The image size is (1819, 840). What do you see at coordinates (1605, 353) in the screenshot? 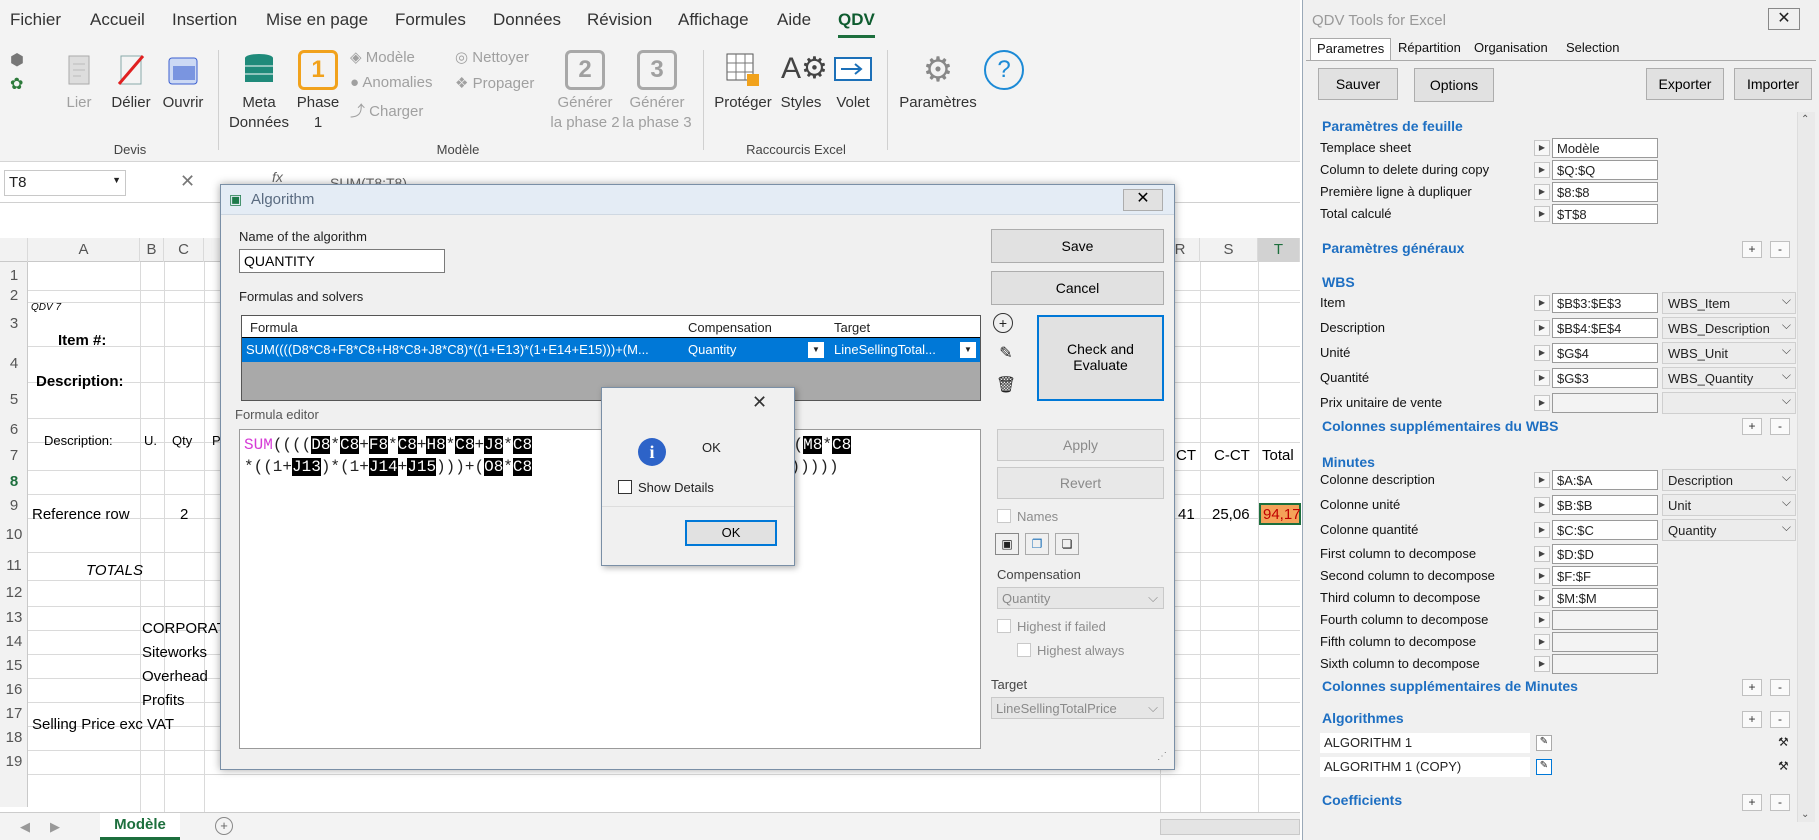
I see `param-value-field: $G$4` at bounding box center [1605, 353].